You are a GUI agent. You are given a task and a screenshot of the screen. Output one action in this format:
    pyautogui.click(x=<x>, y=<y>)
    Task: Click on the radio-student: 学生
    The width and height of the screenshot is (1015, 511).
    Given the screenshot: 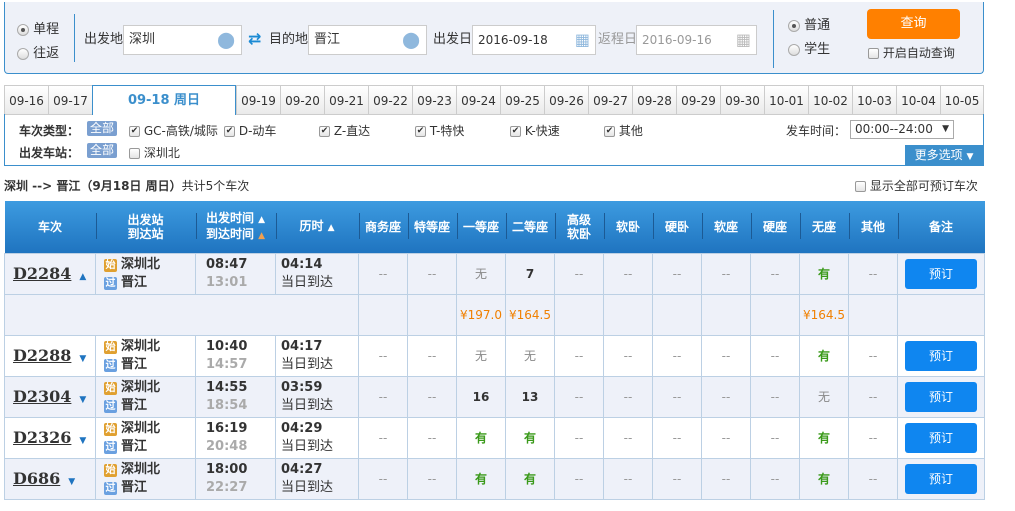 What is the action you would take?
    pyautogui.click(x=809, y=50)
    